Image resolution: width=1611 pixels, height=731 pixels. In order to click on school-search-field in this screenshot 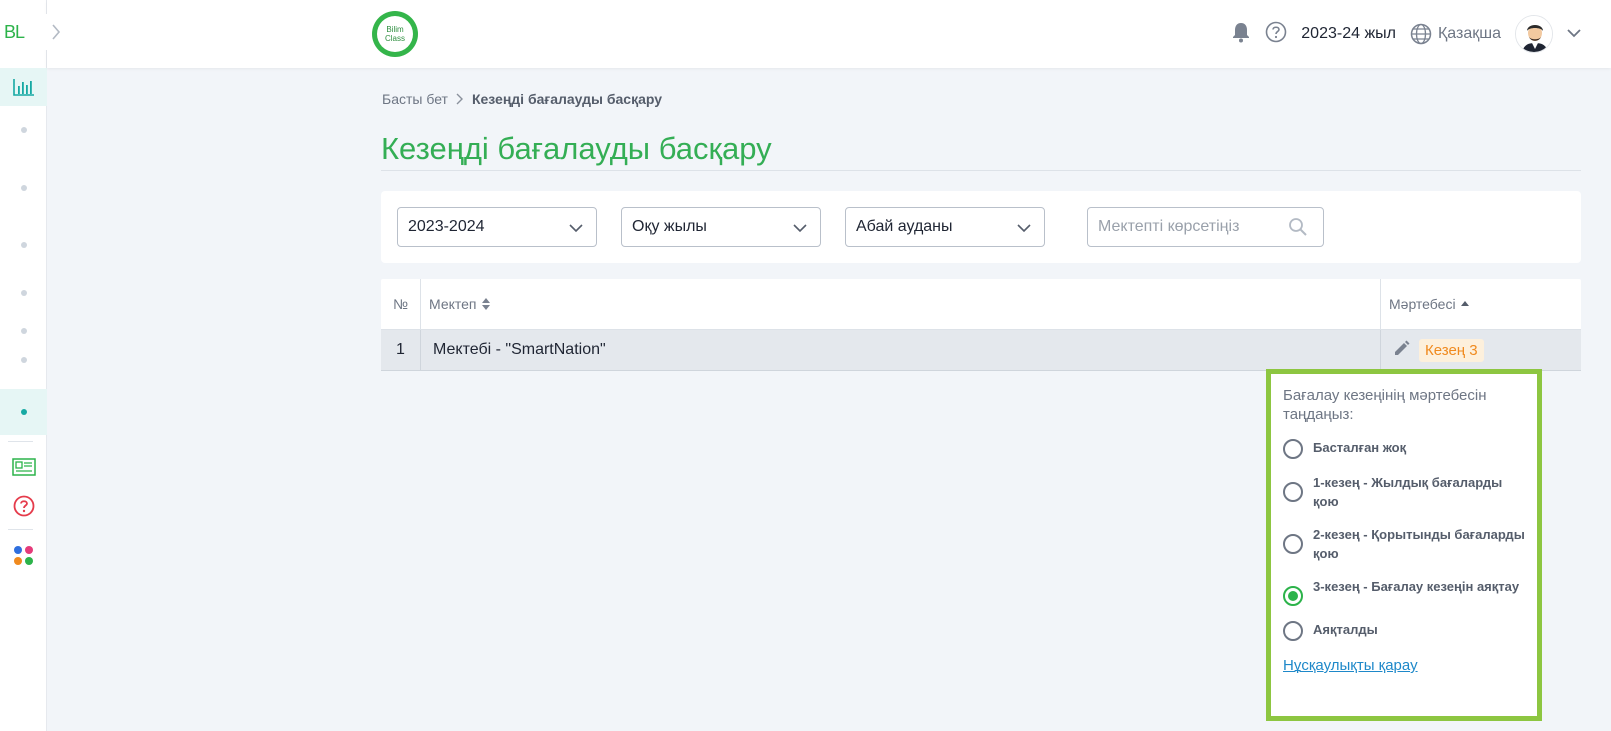, I will do `click(1205, 227)`.